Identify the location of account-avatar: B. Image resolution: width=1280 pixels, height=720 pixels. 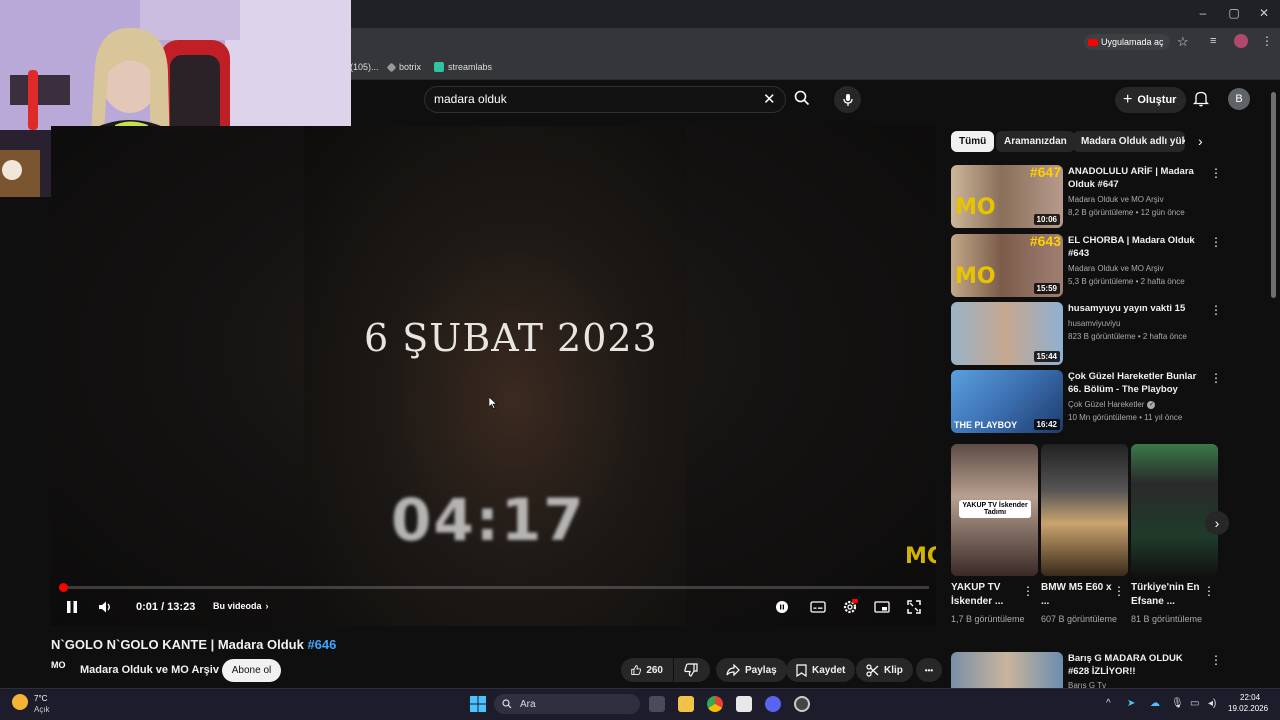
(1239, 99).